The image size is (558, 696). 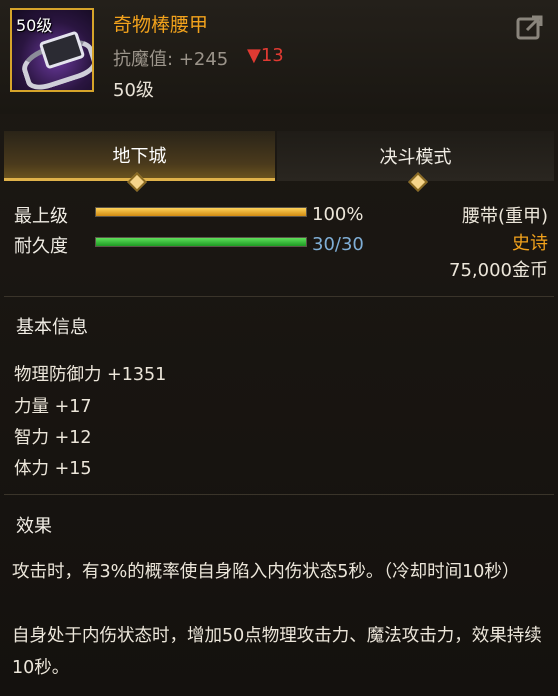 What do you see at coordinates (338, 214) in the screenshot?
I see `max-level-value: 100%` at bounding box center [338, 214].